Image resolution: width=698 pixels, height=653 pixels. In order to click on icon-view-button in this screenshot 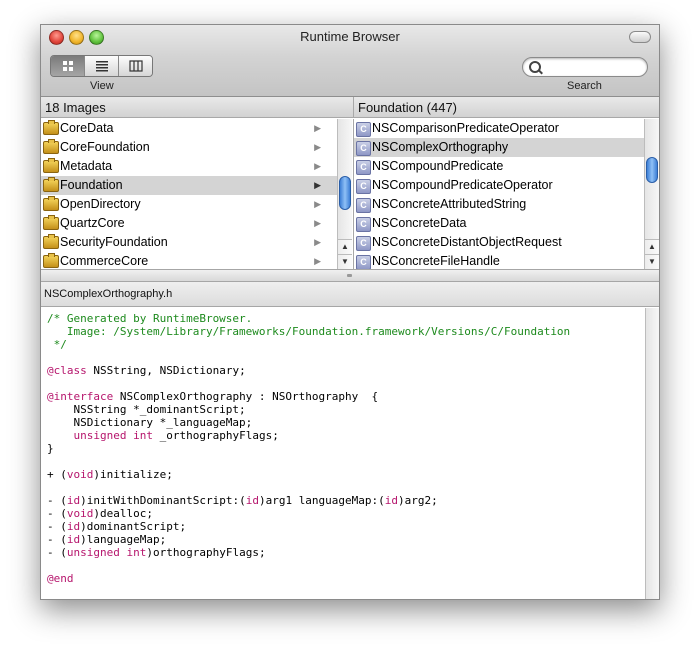, I will do `click(68, 66)`.